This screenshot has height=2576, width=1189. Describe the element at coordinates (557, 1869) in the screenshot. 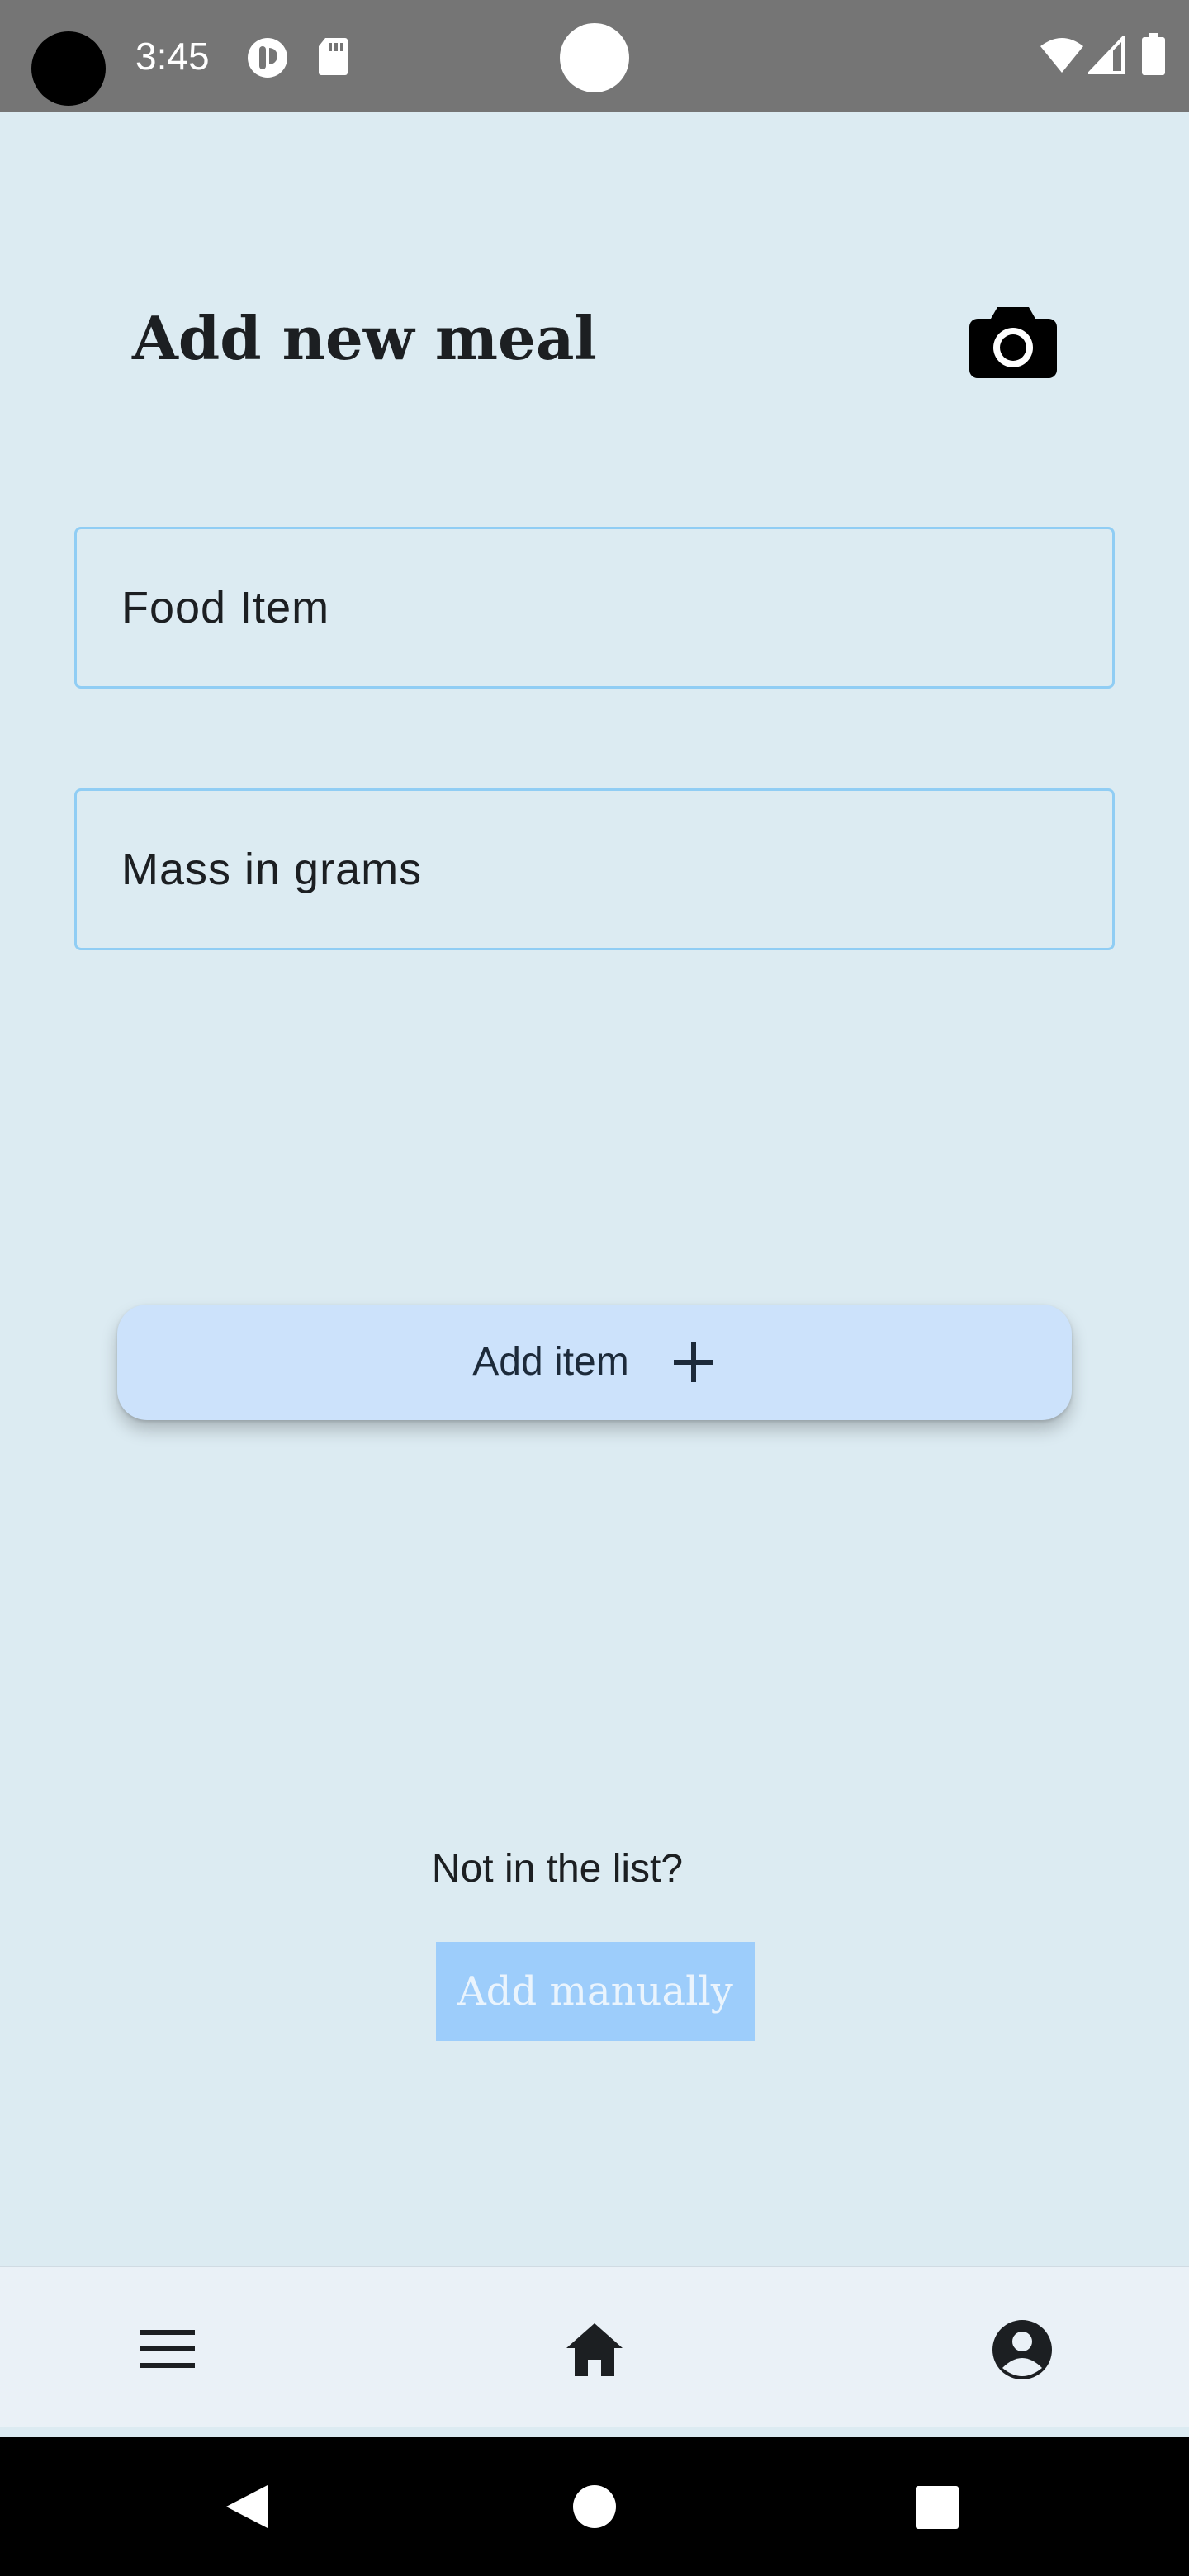

I see `not-in-list-text: Not in the list?` at that location.